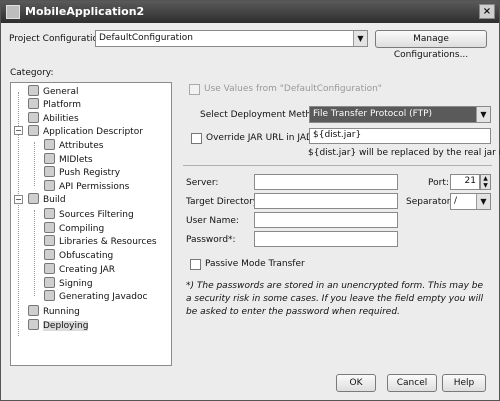 This screenshot has width=500, height=401. What do you see at coordinates (438, 183) in the screenshot?
I see `port-label: Port:` at bounding box center [438, 183].